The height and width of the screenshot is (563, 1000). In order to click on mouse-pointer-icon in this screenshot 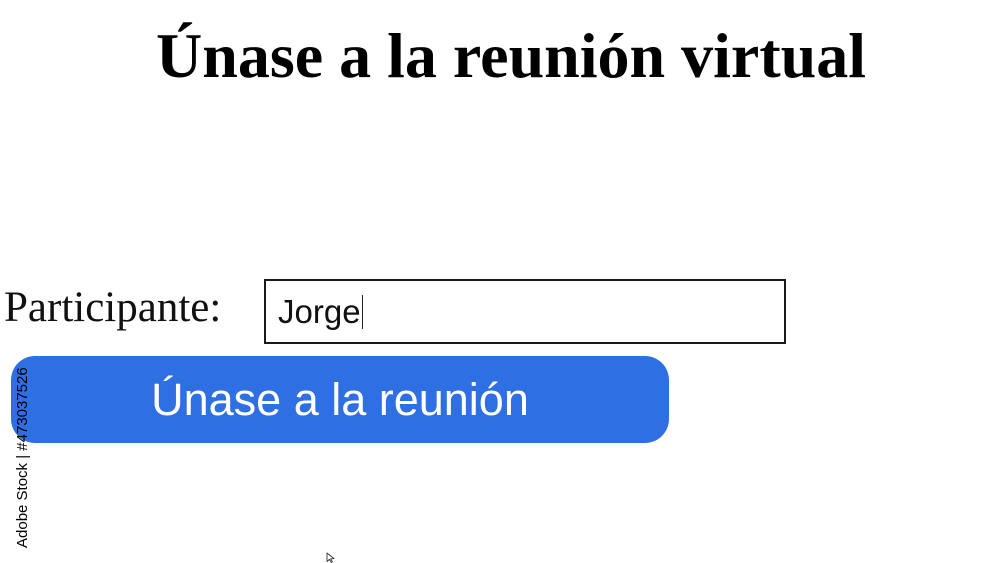, I will do `click(330, 557)`.